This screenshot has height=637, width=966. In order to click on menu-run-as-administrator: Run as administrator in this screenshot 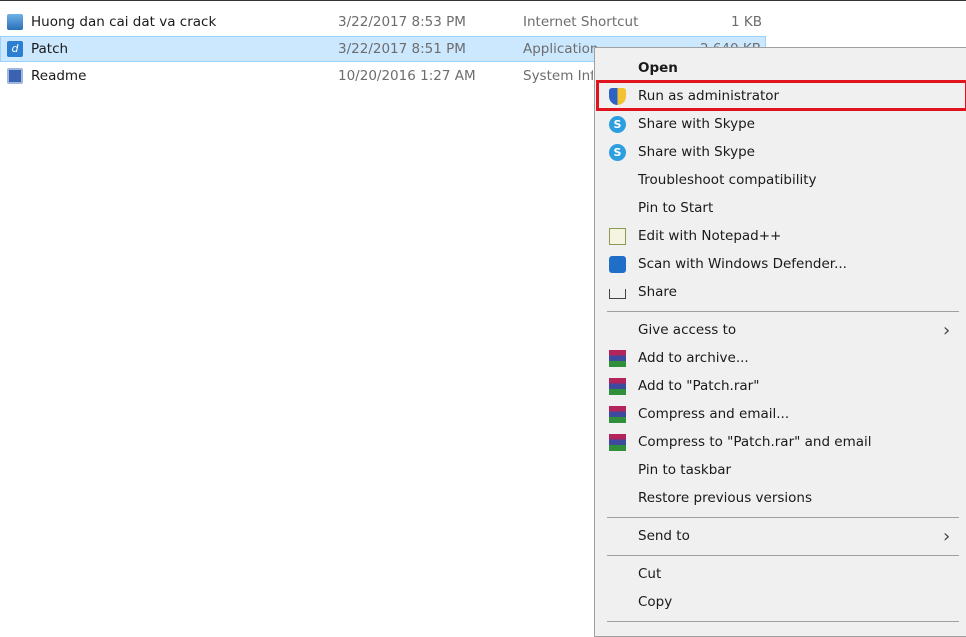, I will do `click(780, 96)`.